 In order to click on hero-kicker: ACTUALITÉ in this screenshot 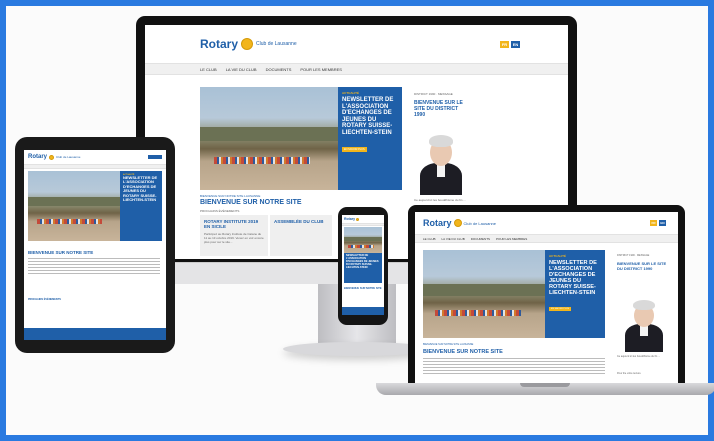, I will do `click(350, 93)`.